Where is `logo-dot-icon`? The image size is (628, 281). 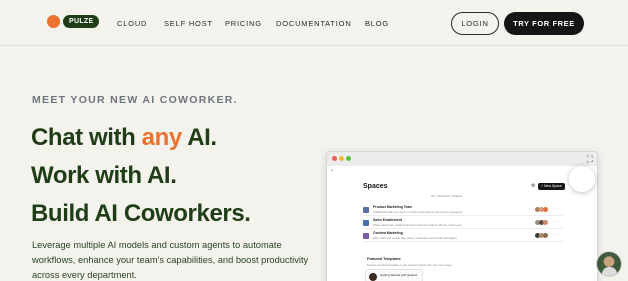 logo-dot-icon is located at coordinates (53, 21).